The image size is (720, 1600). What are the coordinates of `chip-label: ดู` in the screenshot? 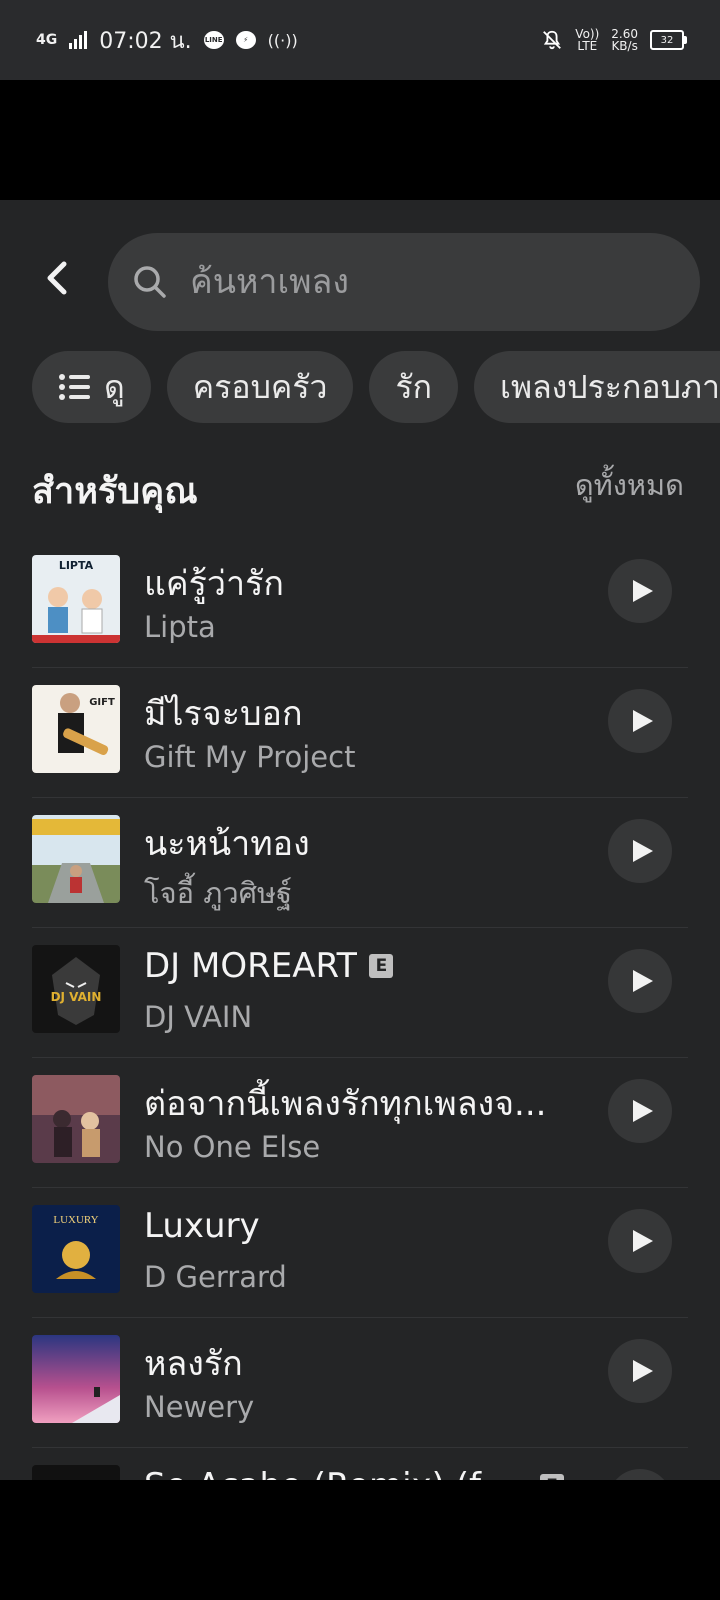 It's located at (114, 386).